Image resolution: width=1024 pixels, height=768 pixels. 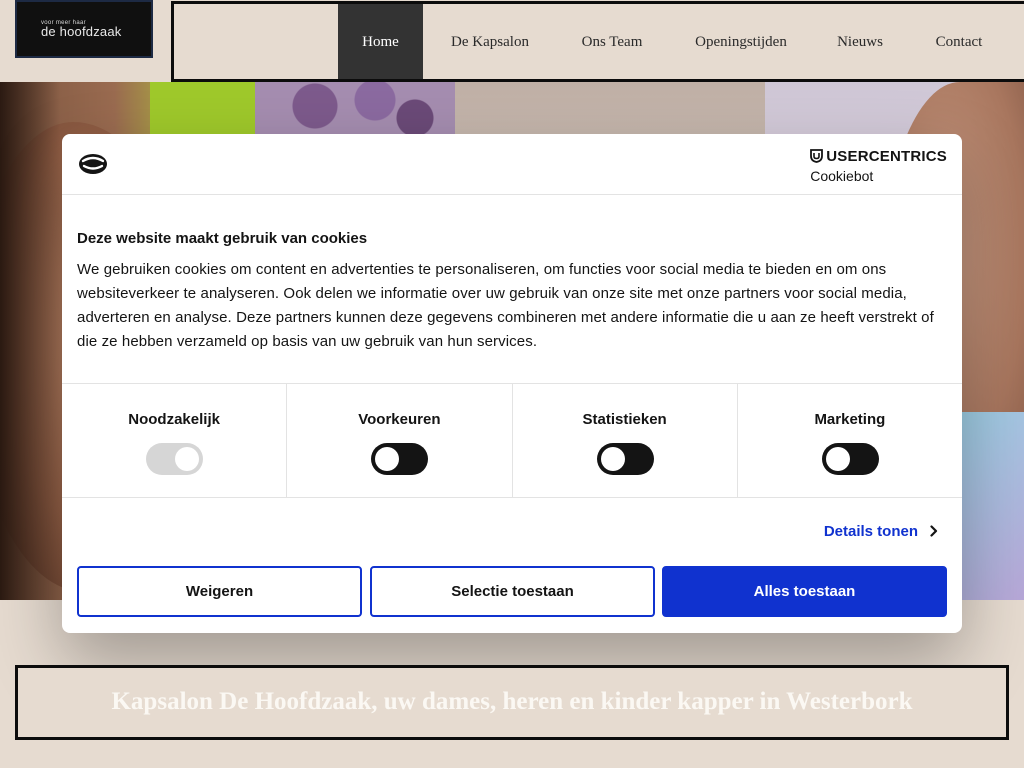 I want to click on statistics-toggle, so click(x=625, y=459).